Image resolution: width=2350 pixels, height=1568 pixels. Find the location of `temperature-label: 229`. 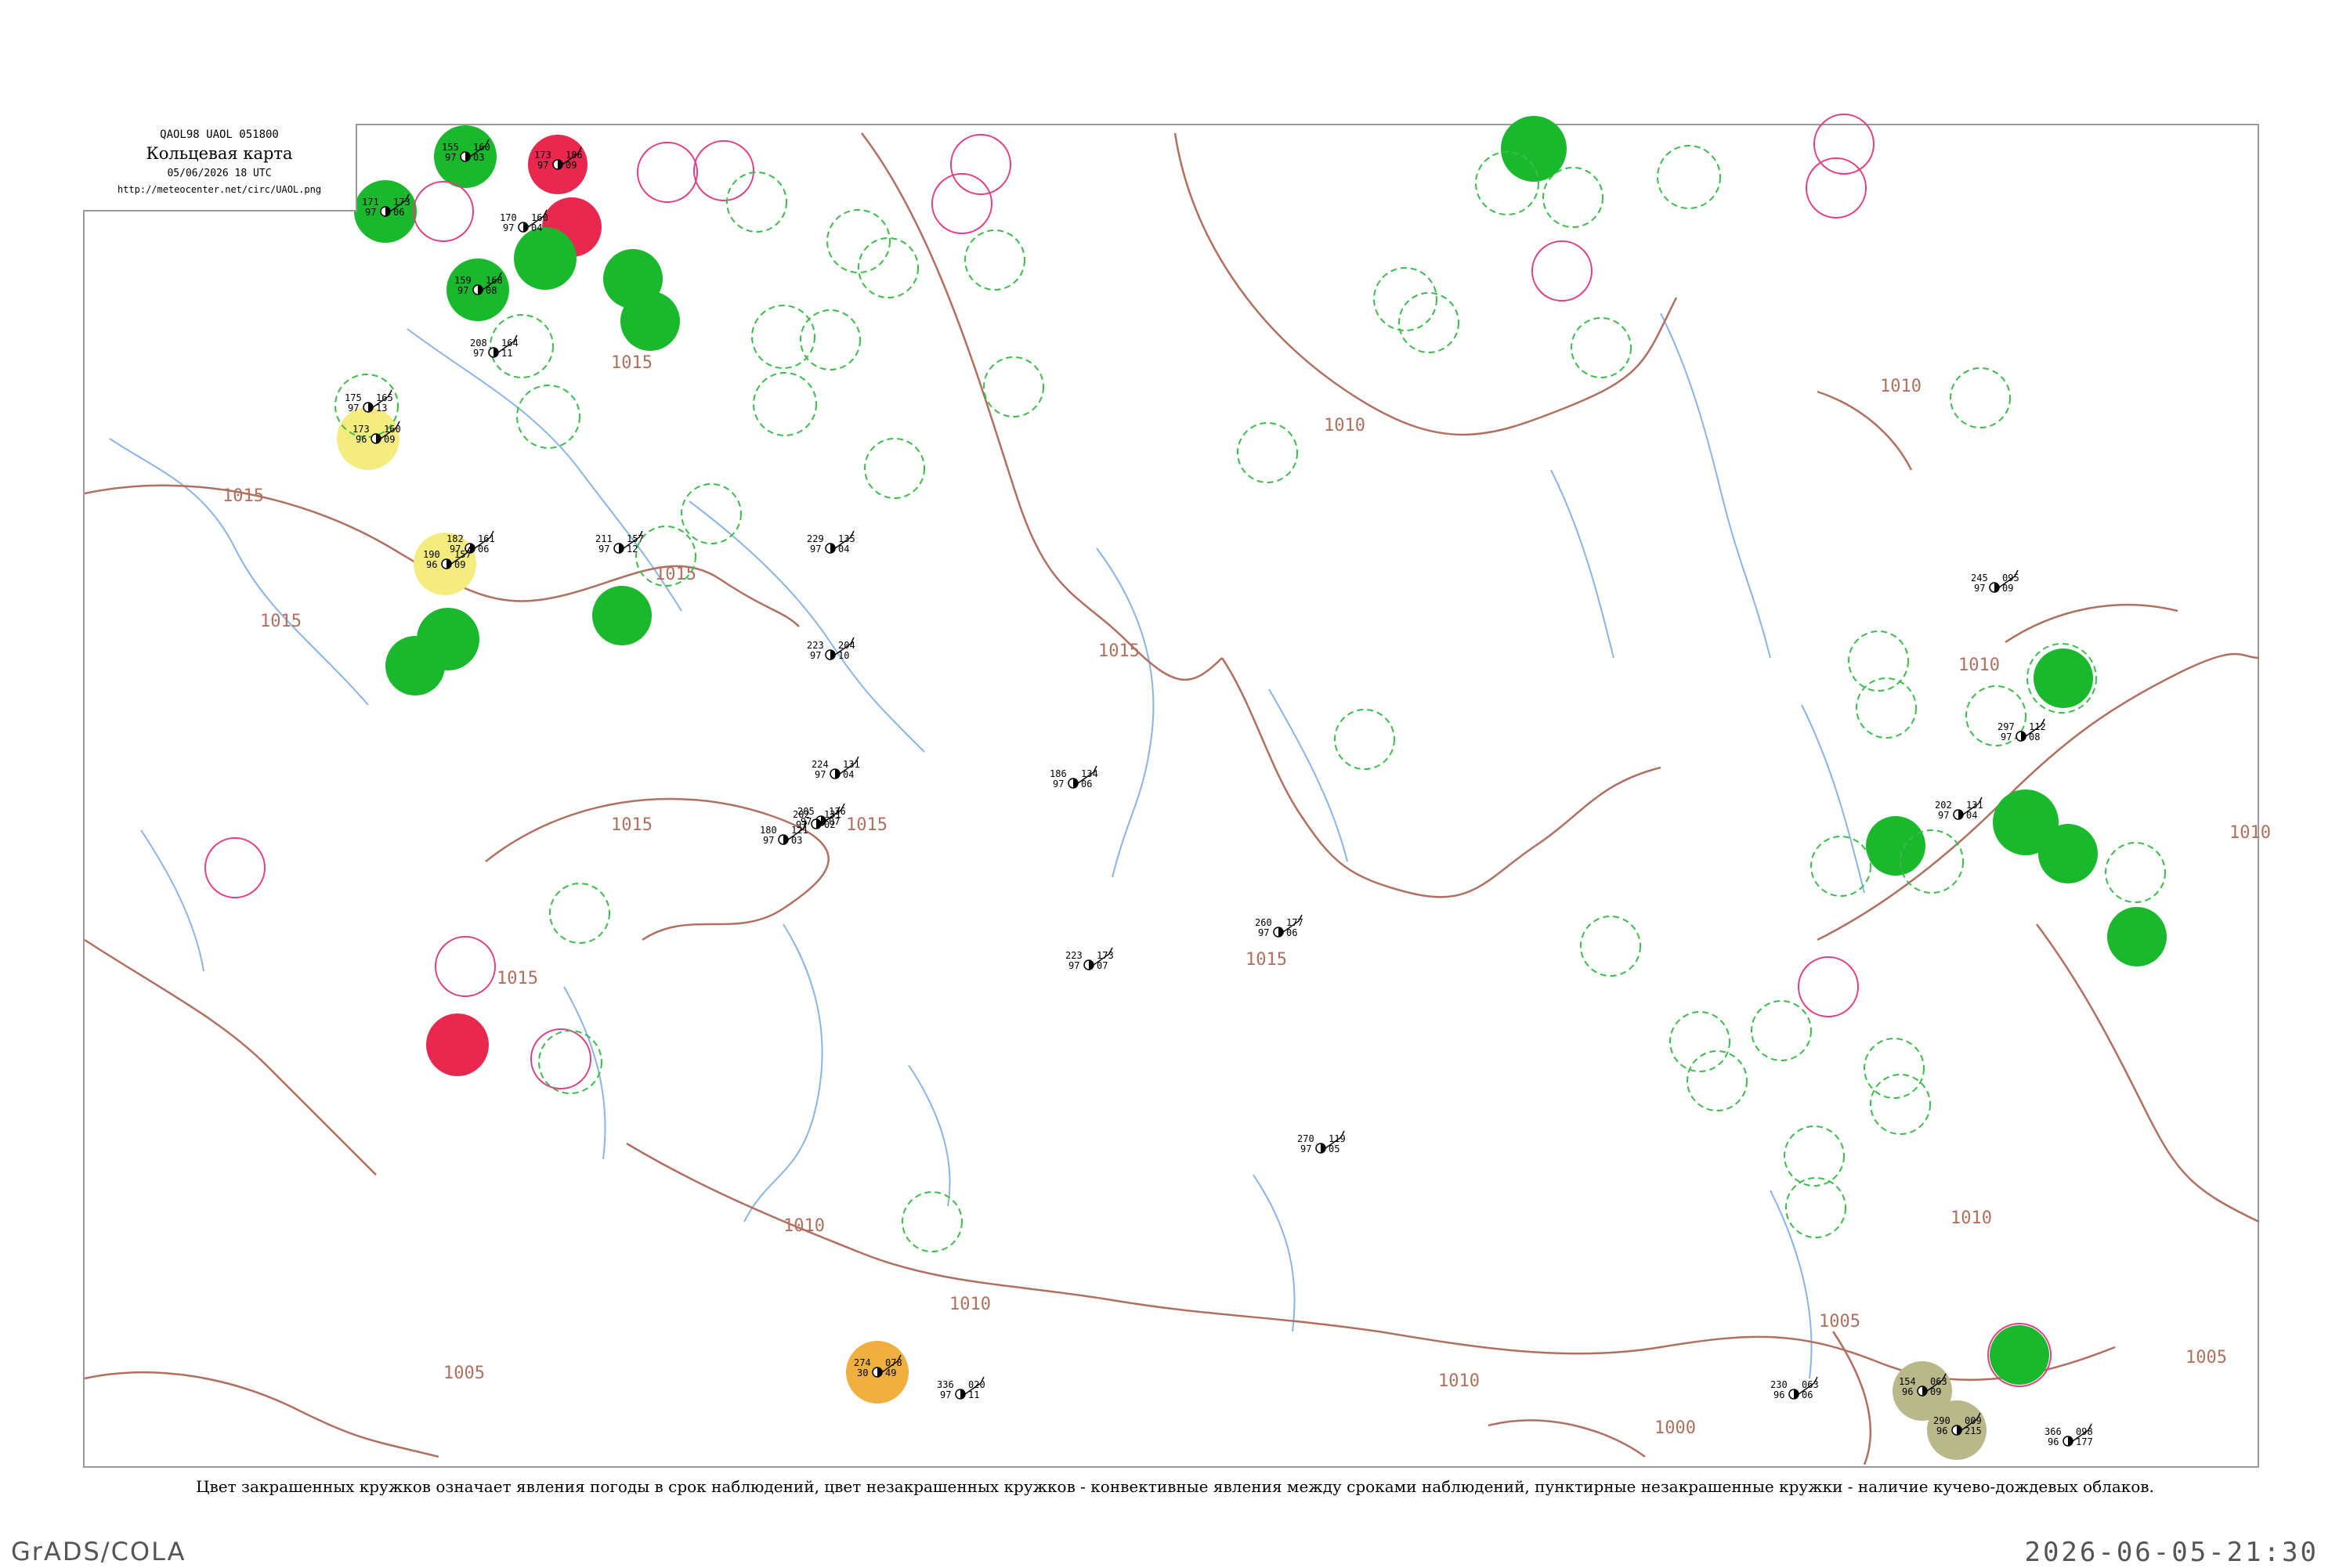

temperature-label: 229 is located at coordinates (815, 538).